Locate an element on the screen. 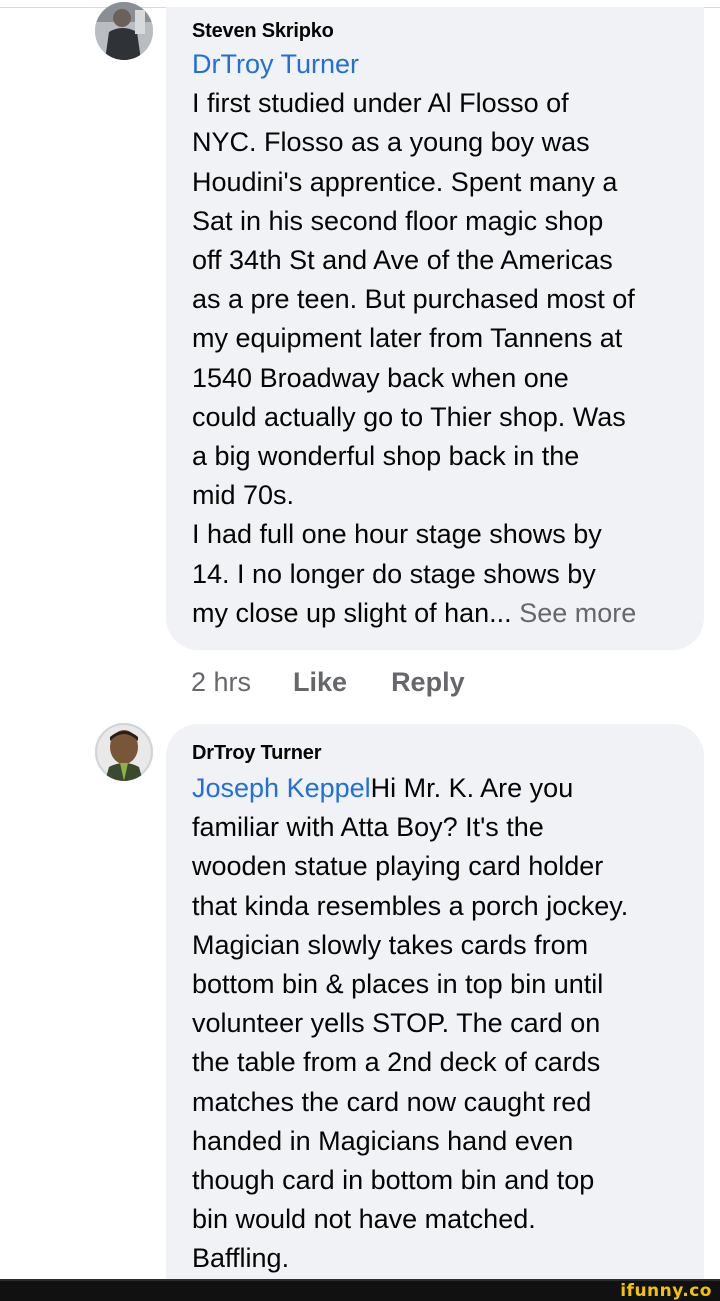  like-button: Like is located at coordinates (320, 682).